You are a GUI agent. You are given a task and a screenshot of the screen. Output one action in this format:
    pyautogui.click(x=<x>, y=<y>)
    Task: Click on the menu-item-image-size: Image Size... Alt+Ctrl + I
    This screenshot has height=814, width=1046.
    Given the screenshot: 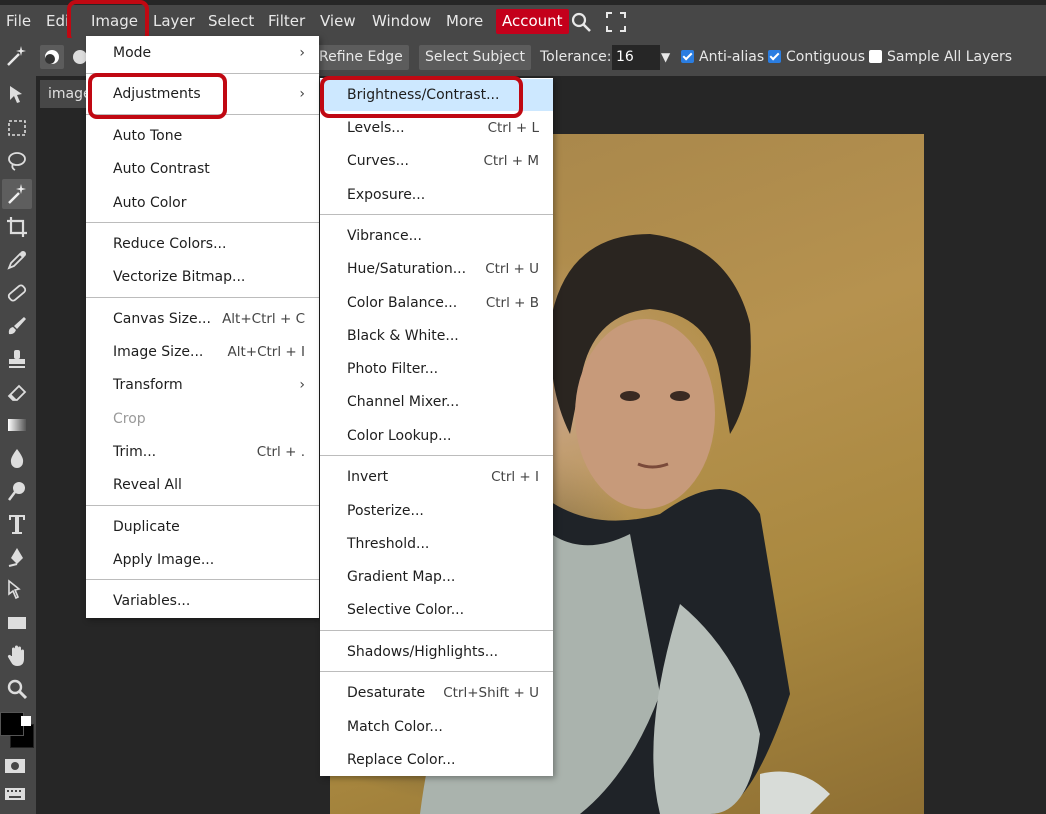 What is the action you would take?
    pyautogui.click(x=202, y=352)
    